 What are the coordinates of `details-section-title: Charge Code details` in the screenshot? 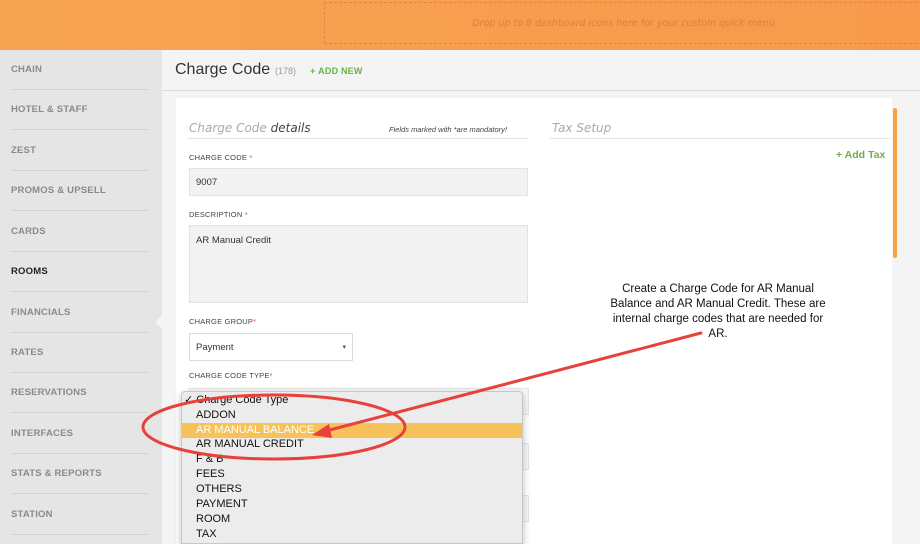 It's located at (250, 128).